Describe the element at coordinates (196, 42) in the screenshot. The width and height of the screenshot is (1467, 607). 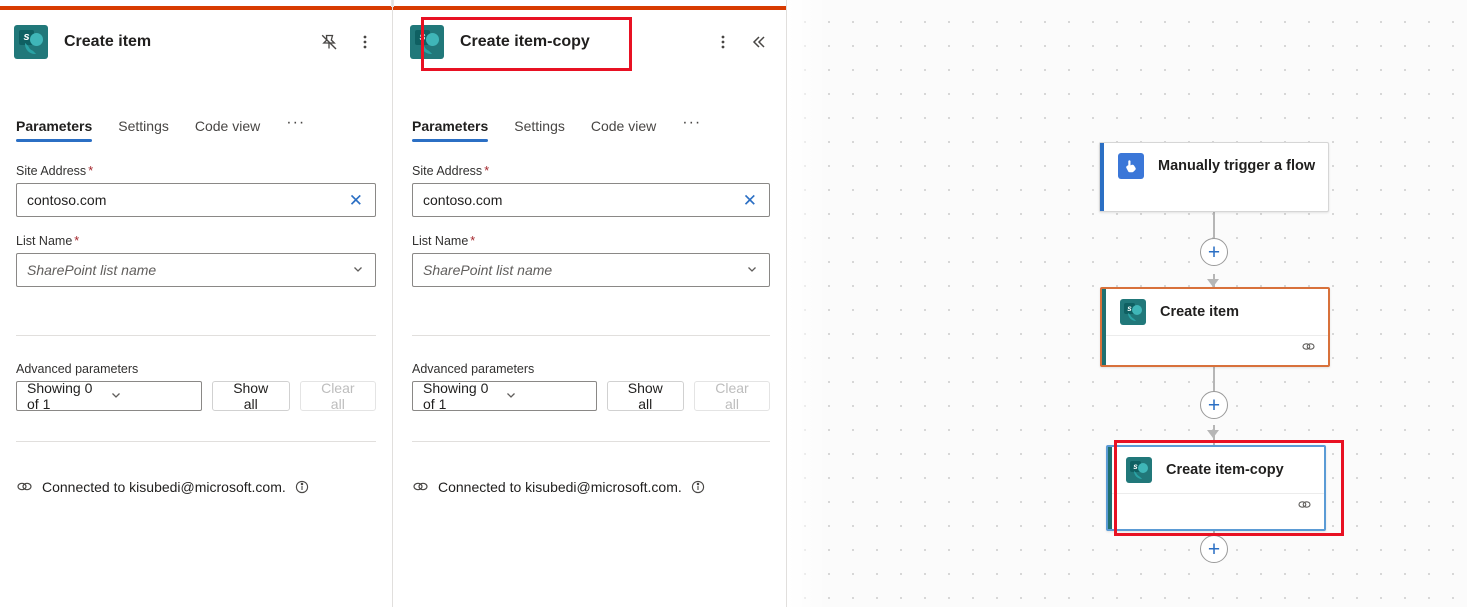
I see `panel-header: s Create item` at that location.